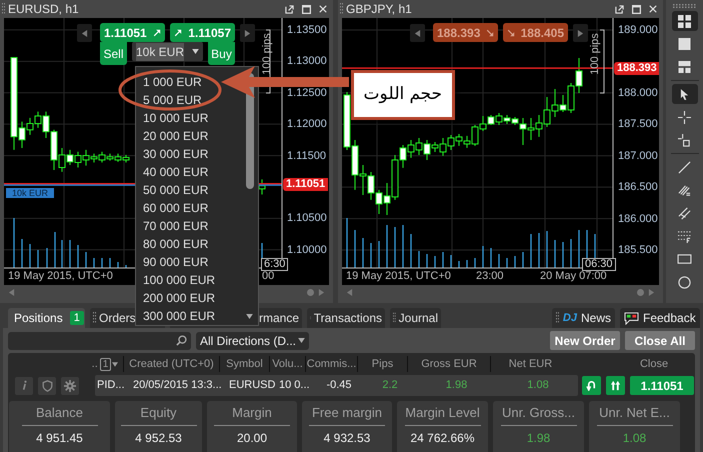 This screenshot has height=452, width=703. I want to click on price-axis-label: 1.11500, so click(306, 156).